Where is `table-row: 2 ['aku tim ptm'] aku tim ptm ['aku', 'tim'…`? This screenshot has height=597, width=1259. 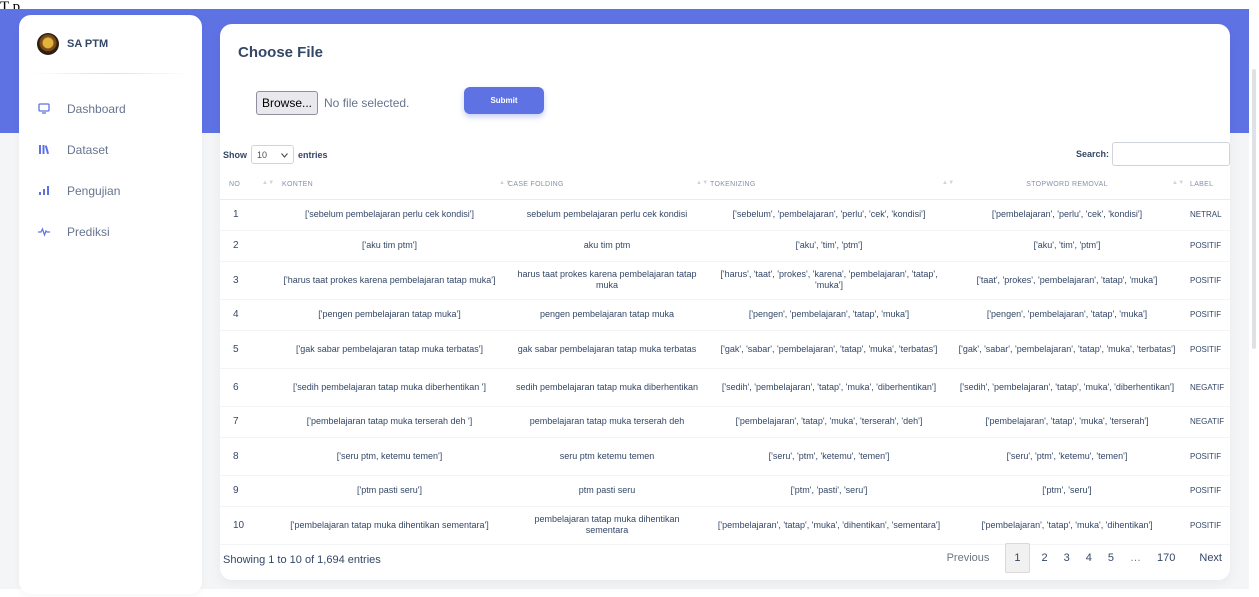
table-row: 2 ['aku tim ptm'] aku tim ptm ['aku', 'tim'… is located at coordinates (725, 246).